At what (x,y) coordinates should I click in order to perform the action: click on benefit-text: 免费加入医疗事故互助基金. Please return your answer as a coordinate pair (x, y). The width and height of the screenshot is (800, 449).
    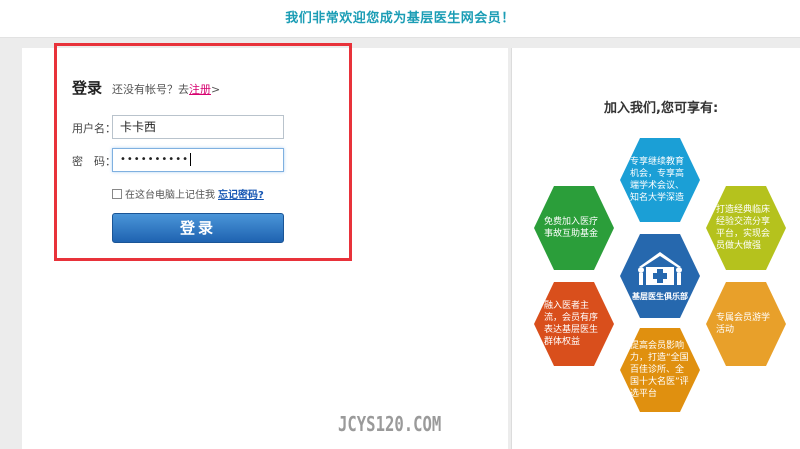
    Looking at the image, I should click on (571, 228).